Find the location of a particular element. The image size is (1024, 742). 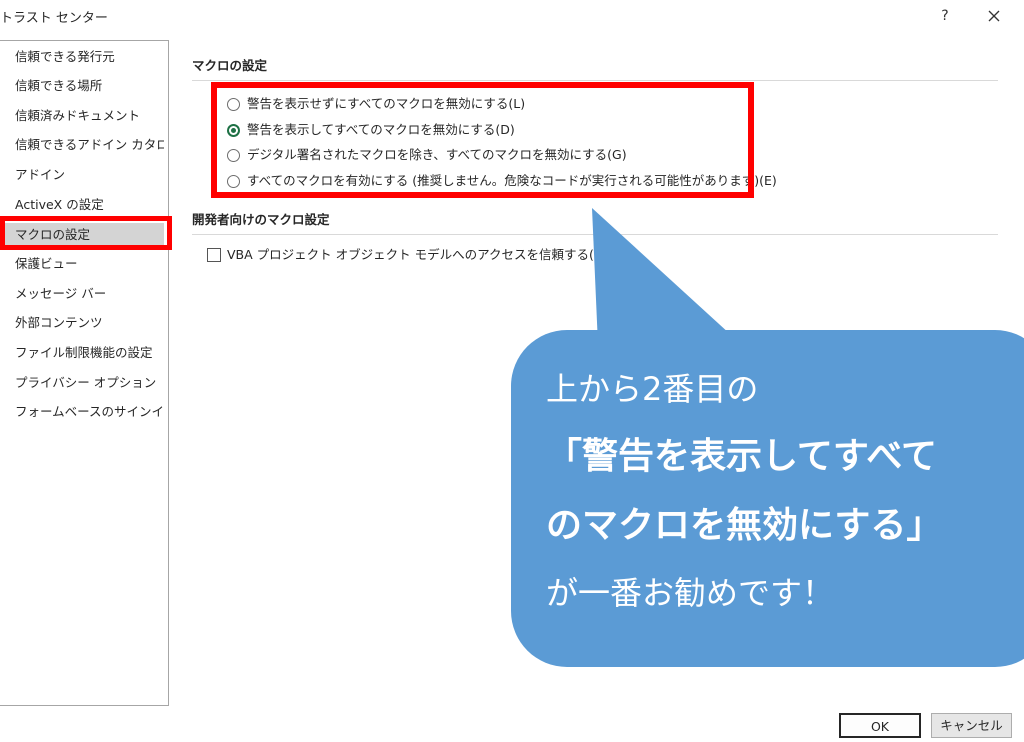

callout-line-3: のマクロを無効にする」 is located at coordinates (744, 525).